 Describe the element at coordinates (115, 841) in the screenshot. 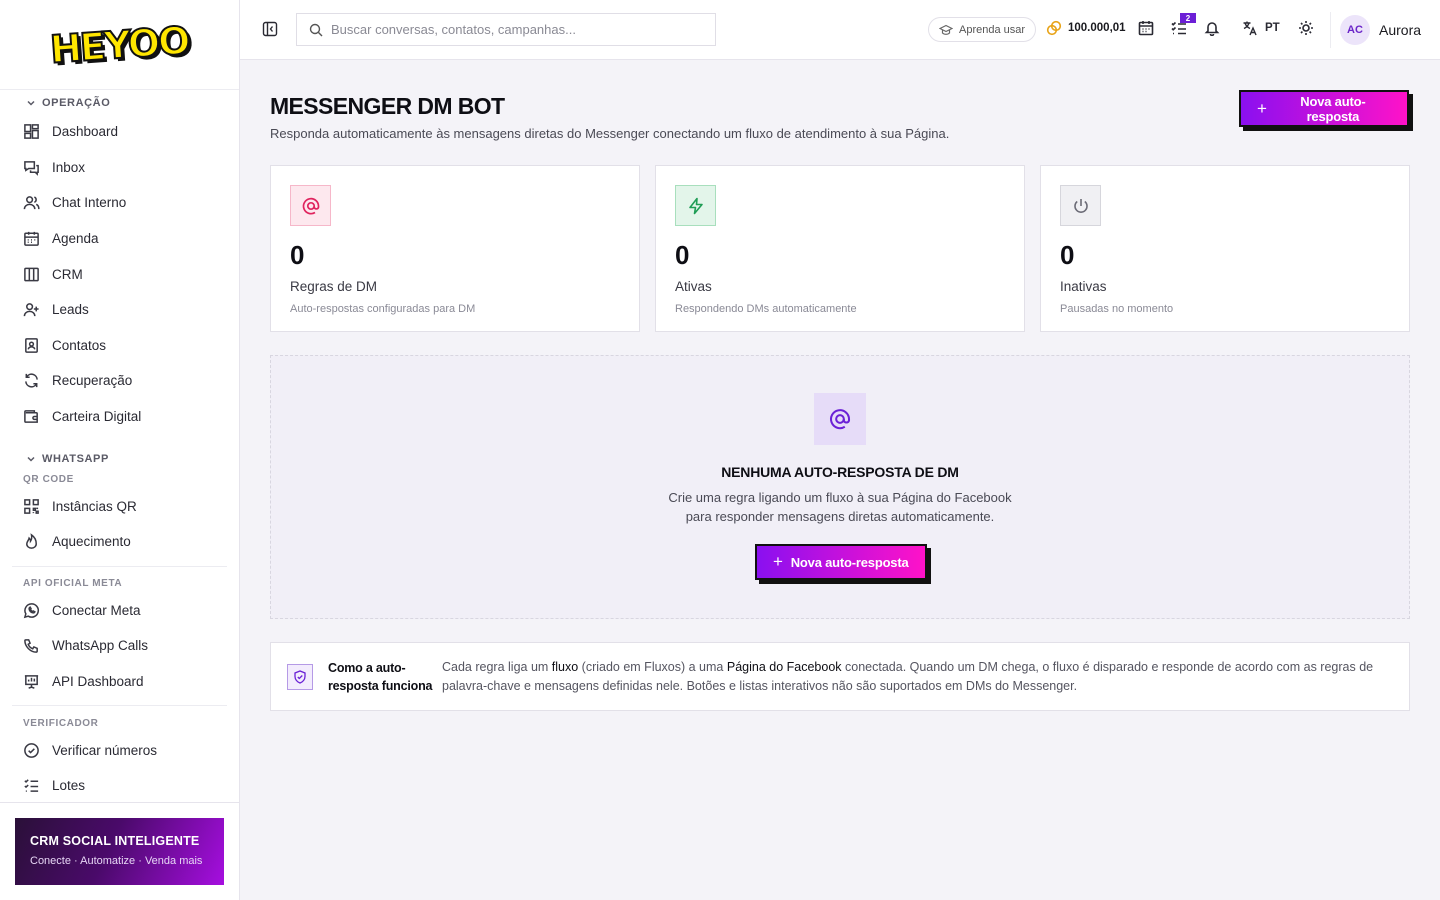

I see `promo-title: CRM SOCIAL INTELIGENTE` at that location.